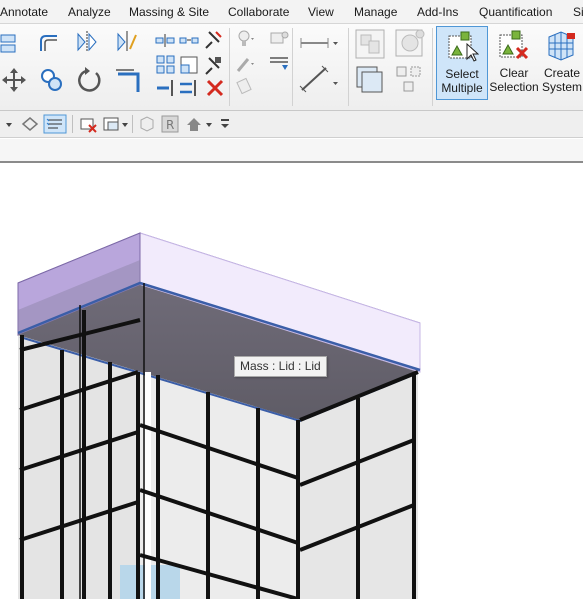 This screenshot has width=583, height=599. I want to click on align-icon, so click(11, 43).